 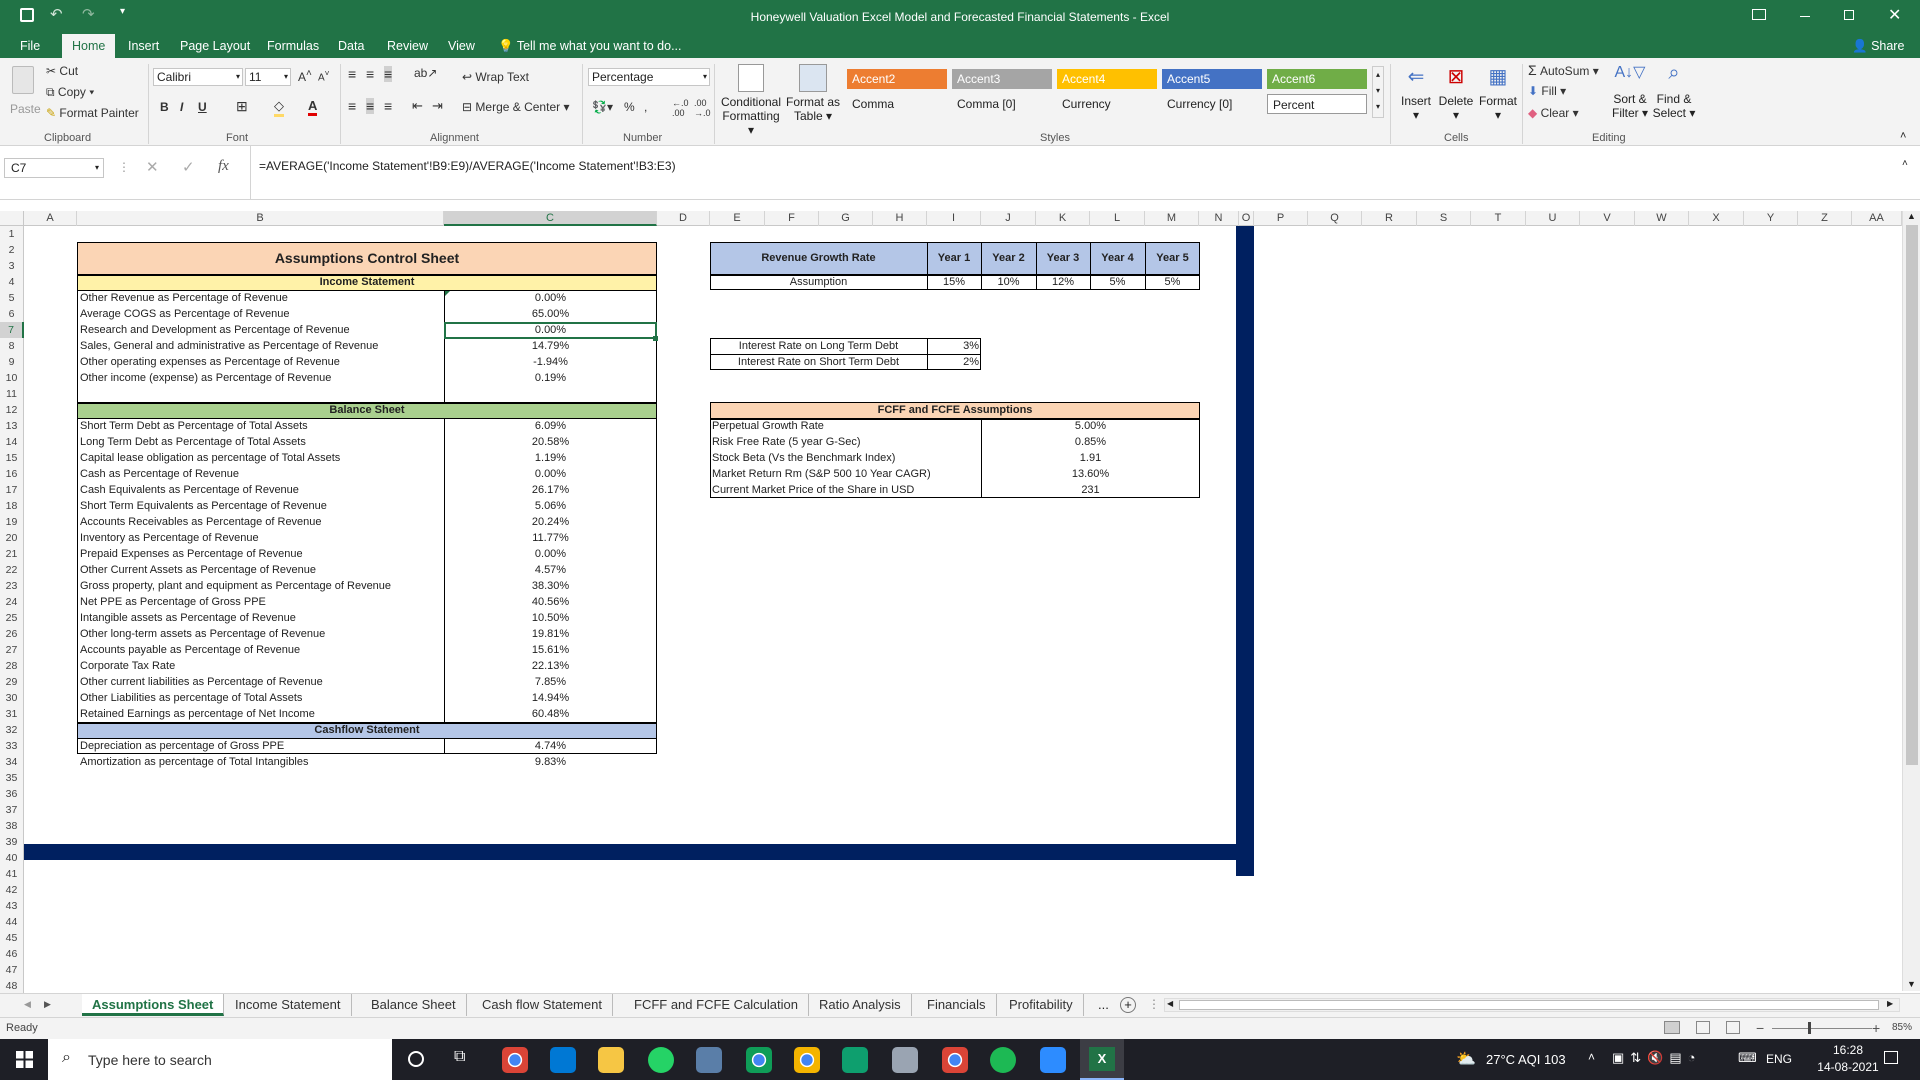 What do you see at coordinates (12, 650) in the screenshot?
I see `row-header: 27` at bounding box center [12, 650].